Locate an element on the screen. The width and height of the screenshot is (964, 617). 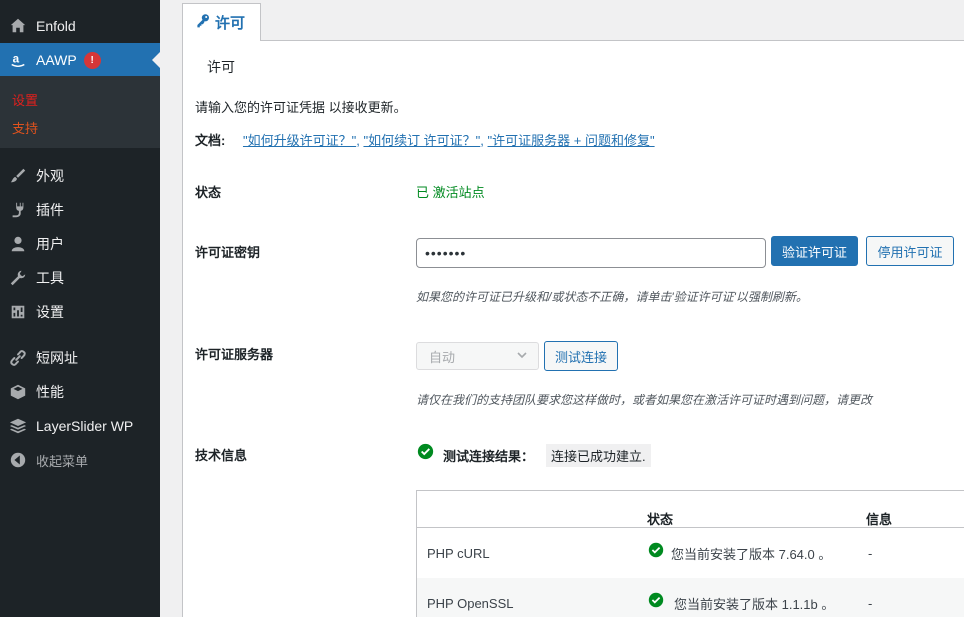
doc-link-server: "许可证服务器 + 问题和修复" is located at coordinates (571, 140).